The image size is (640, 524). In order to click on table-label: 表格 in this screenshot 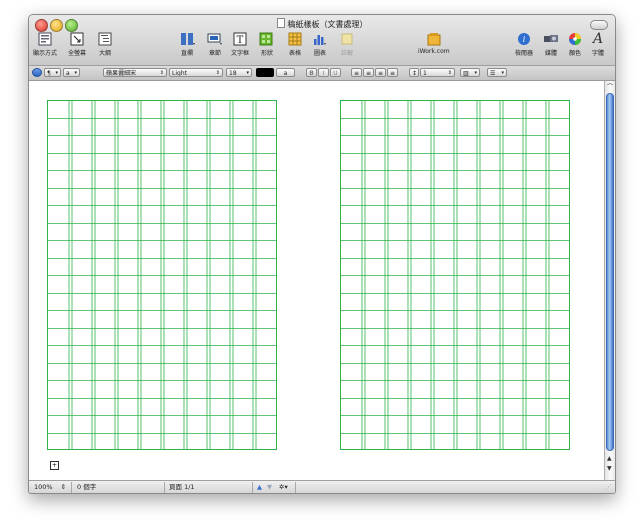, I will do `click(294, 53)`.